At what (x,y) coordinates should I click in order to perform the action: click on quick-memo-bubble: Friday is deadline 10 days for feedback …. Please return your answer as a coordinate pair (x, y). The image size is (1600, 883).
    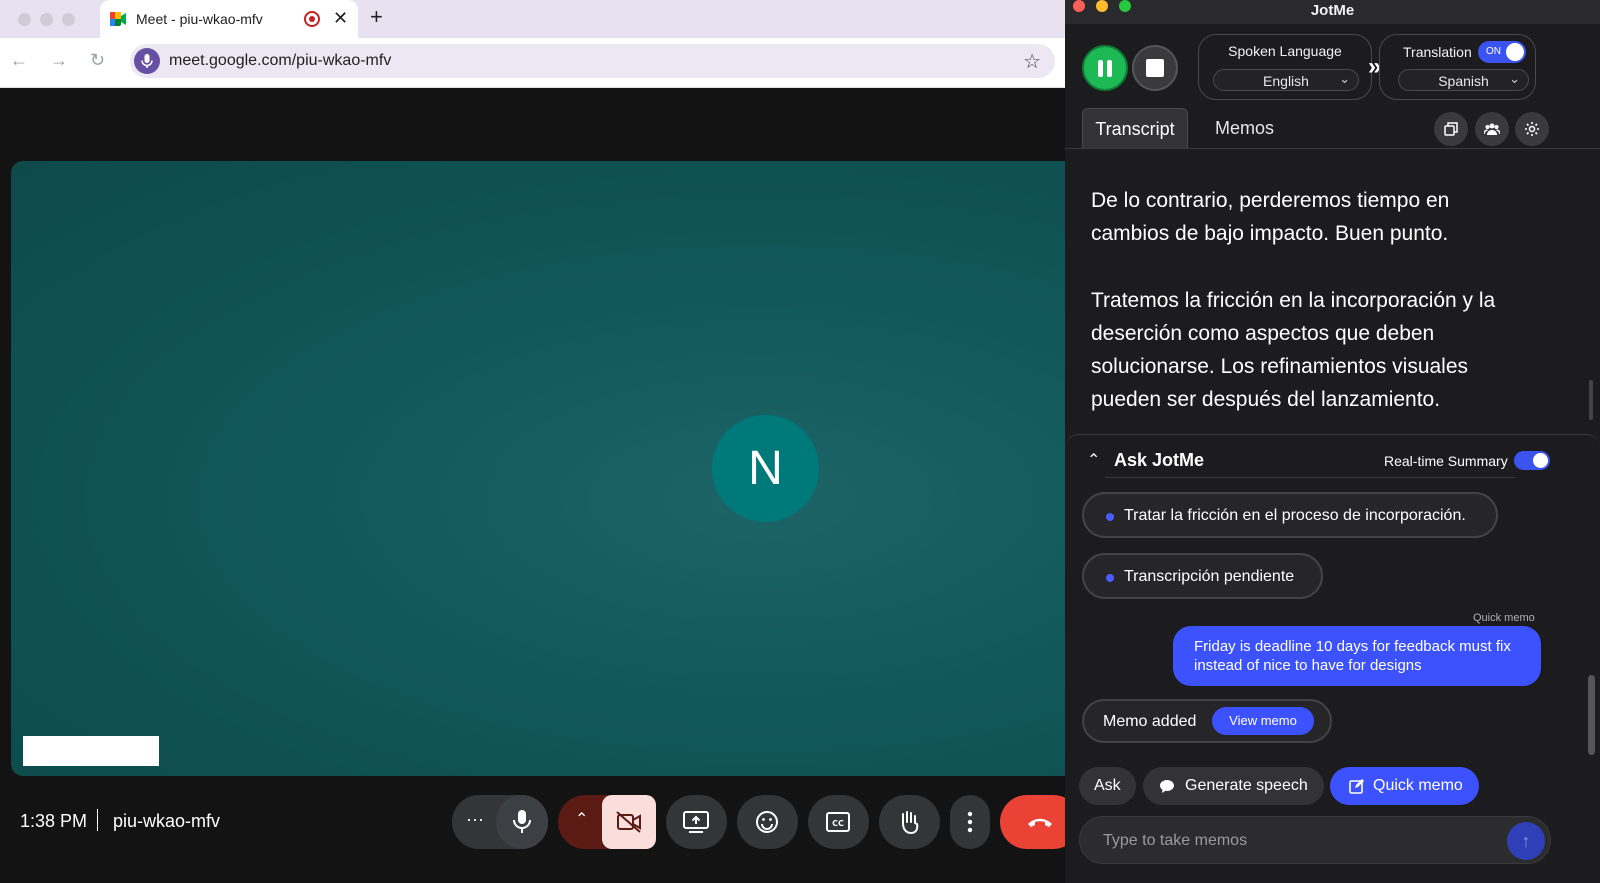
    Looking at the image, I should click on (1357, 656).